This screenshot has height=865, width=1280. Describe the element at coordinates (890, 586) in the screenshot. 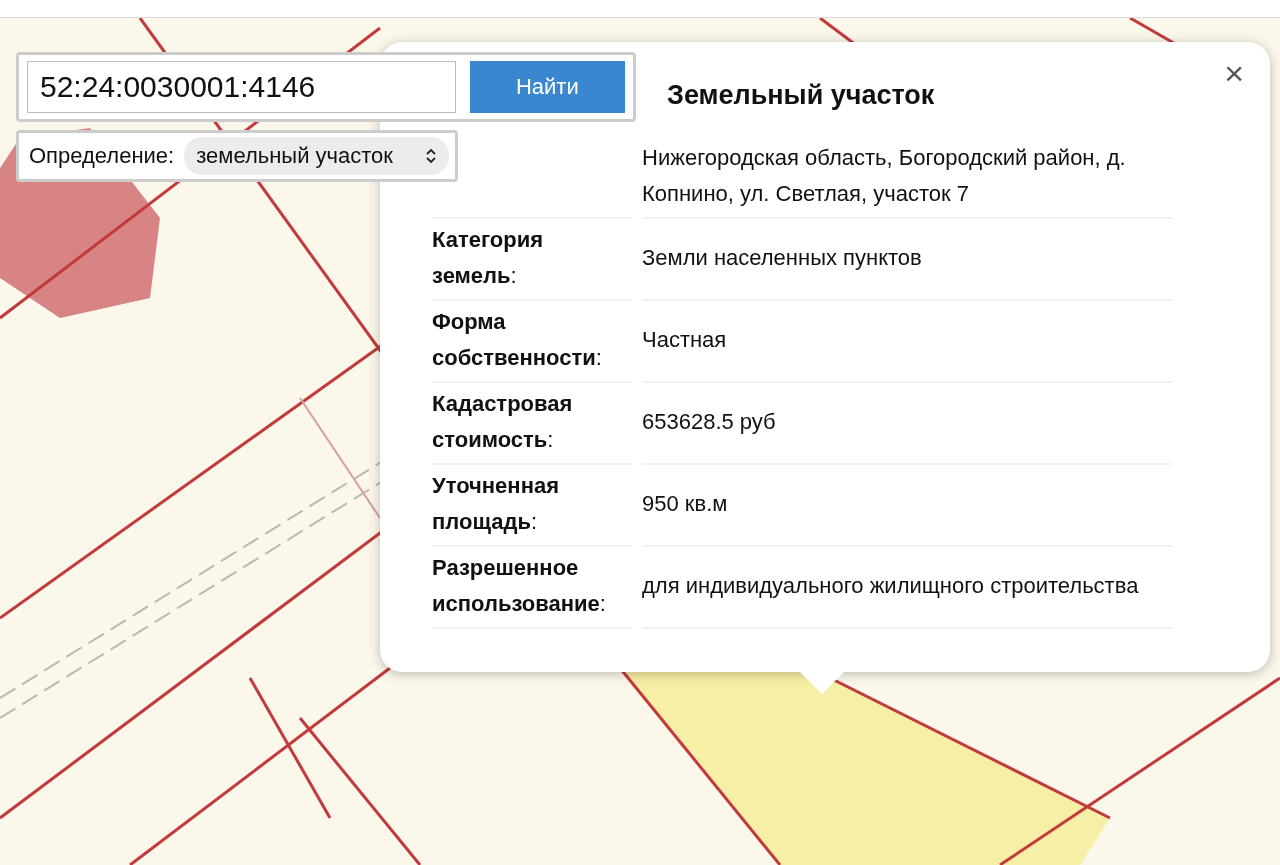

I see `field-value: для индивидуального жилищного строительства` at that location.